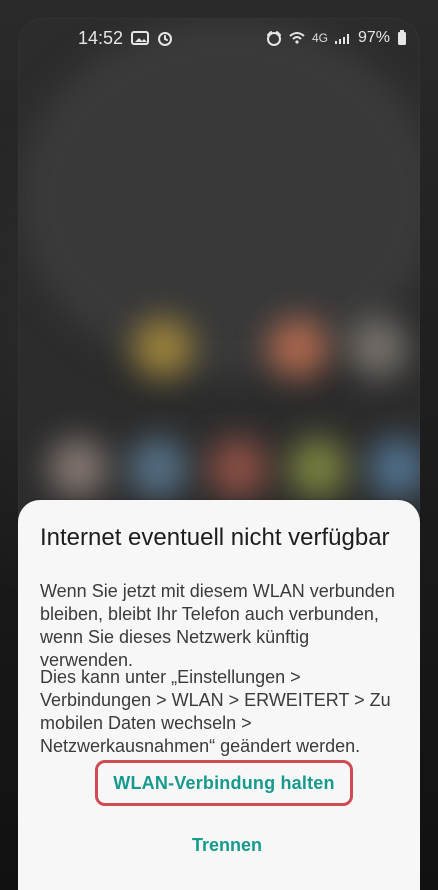 The width and height of the screenshot is (438, 890). I want to click on status-right: 4G 97%, so click(337, 38).